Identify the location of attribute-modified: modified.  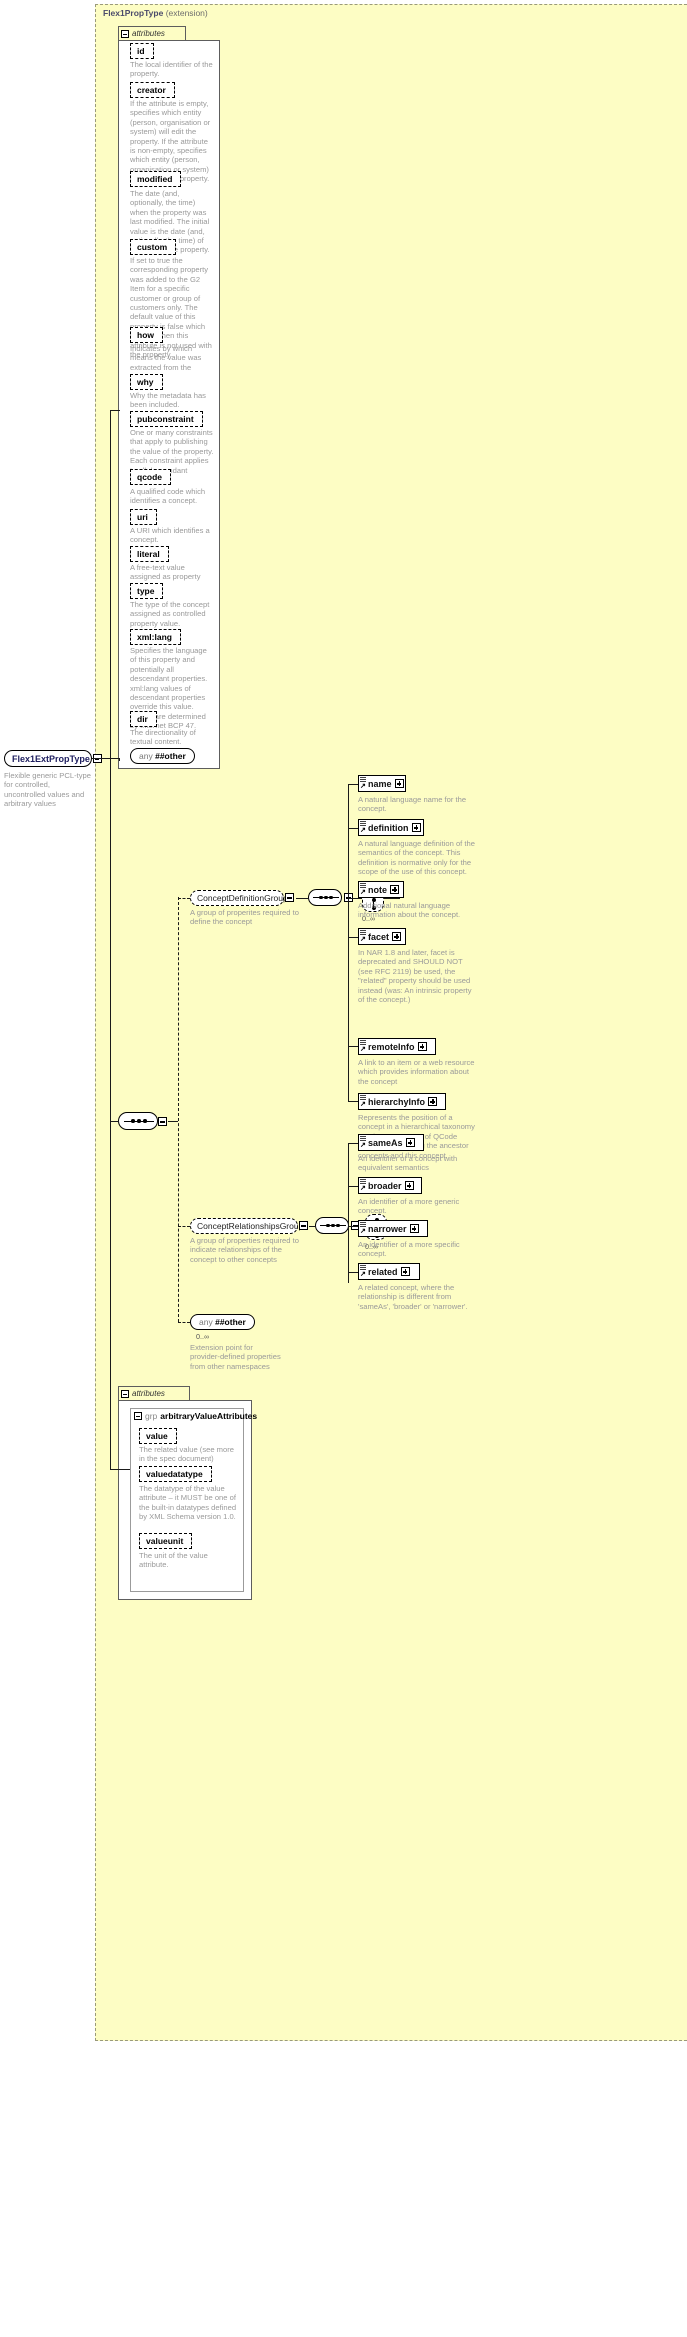
(157, 180).